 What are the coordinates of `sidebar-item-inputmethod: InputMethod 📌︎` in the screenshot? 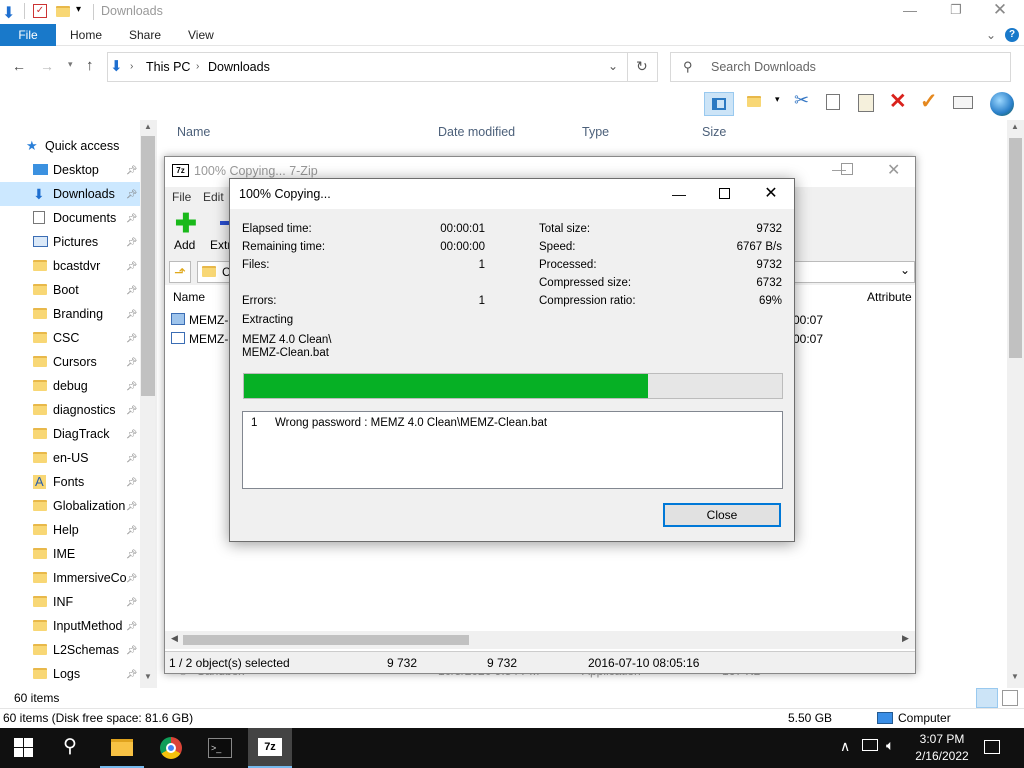 It's located at (70, 626).